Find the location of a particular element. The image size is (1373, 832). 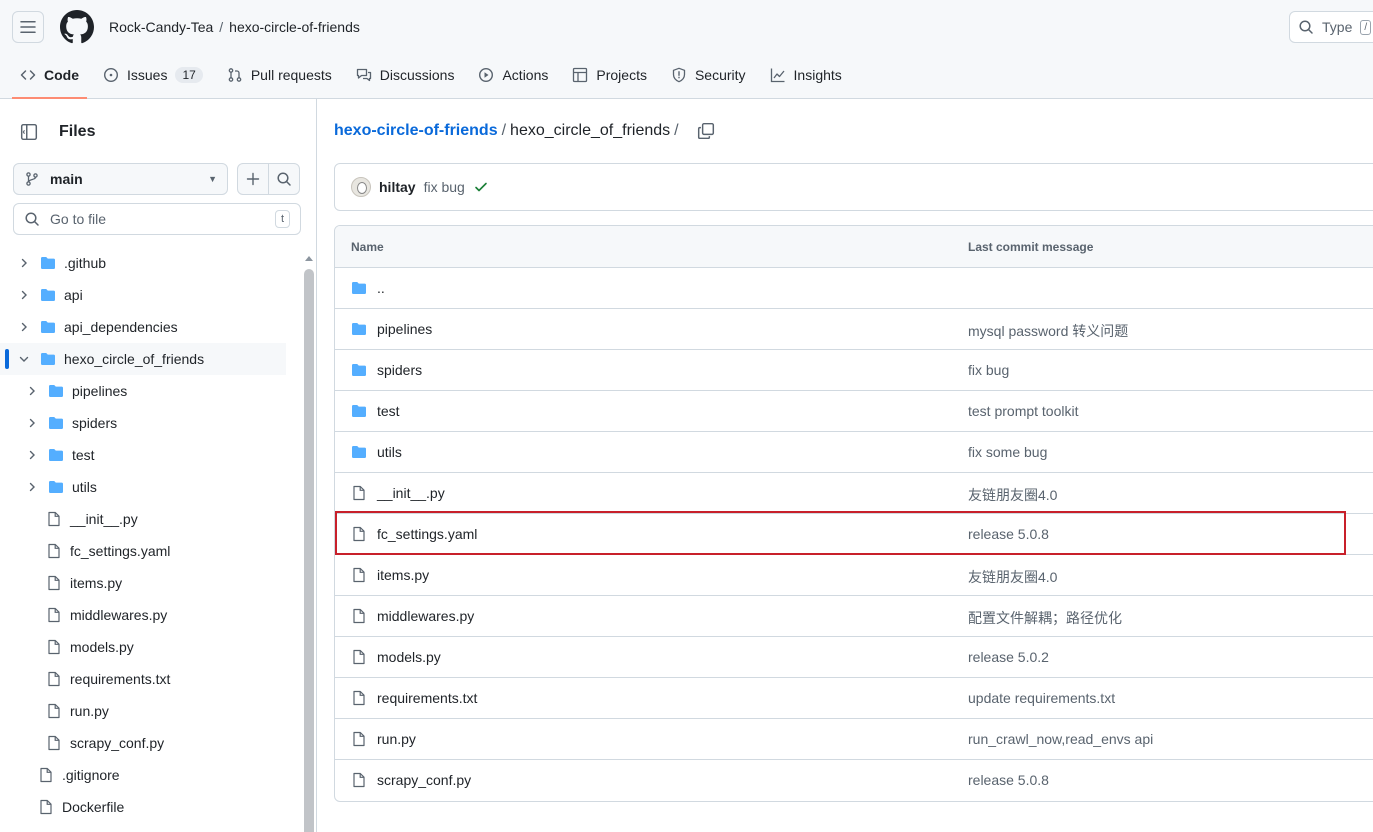

tree-item: middlewares.py is located at coordinates (150, 615).